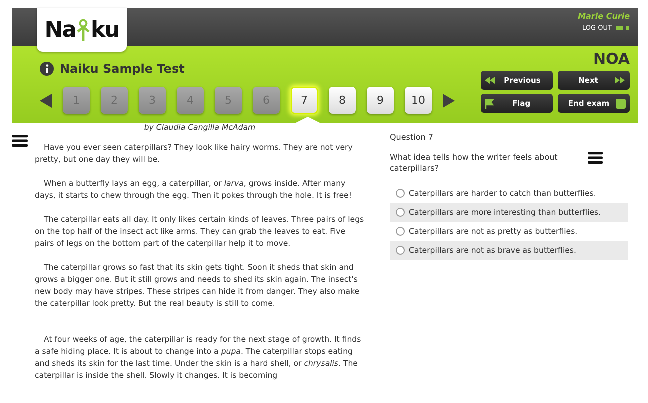 The width and height of the screenshot is (648, 403). Describe the element at coordinates (122, 69) in the screenshot. I see `test-title: Naiku Sample Test` at that location.